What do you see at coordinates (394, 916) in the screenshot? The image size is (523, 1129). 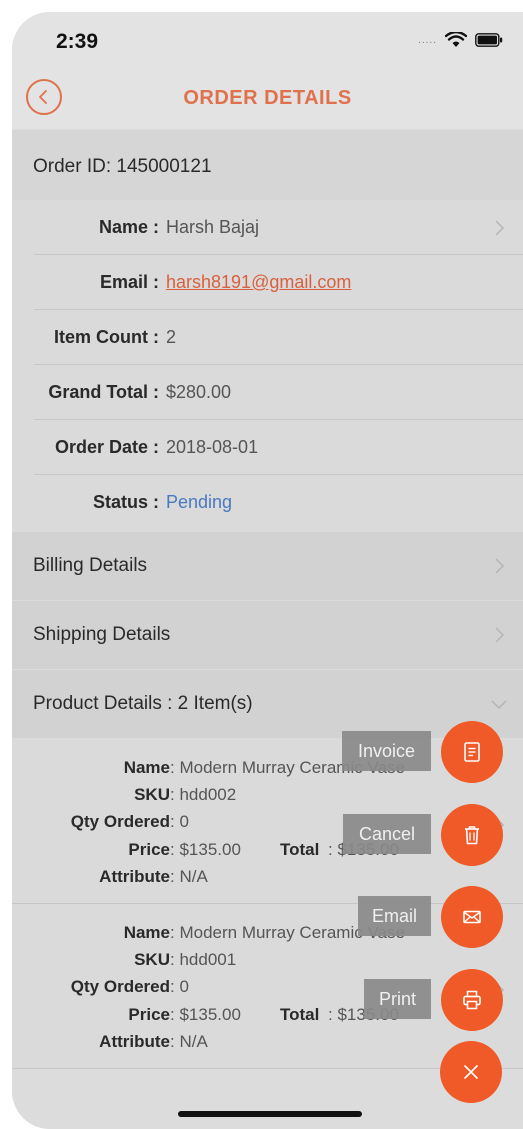 I see `email-label: Email` at bounding box center [394, 916].